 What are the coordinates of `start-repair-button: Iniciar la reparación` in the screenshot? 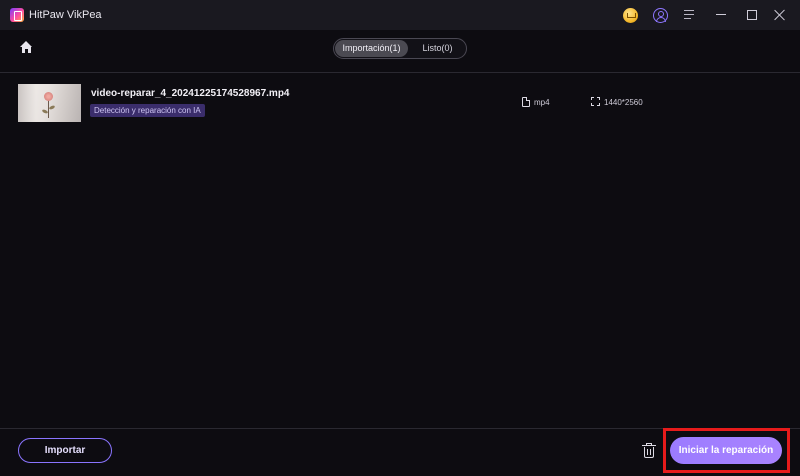 It's located at (726, 450).